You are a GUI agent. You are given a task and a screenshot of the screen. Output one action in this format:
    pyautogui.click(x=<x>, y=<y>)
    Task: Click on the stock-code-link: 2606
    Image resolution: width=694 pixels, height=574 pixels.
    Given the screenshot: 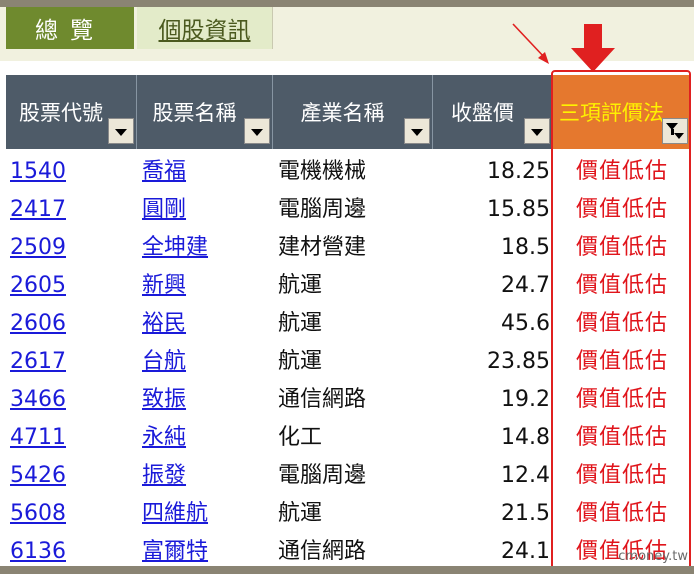 What is the action you would take?
    pyautogui.click(x=38, y=324)
    